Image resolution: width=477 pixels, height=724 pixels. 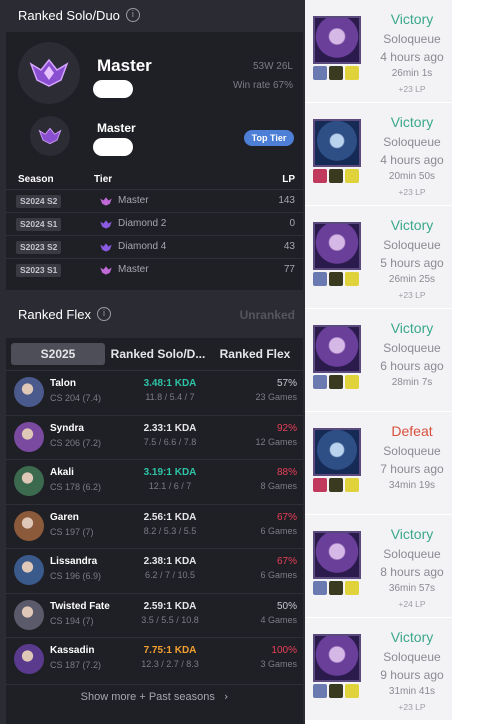 What do you see at coordinates (412, 279) in the screenshot?
I see `match-duration: 26min 25s` at bounding box center [412, 279].